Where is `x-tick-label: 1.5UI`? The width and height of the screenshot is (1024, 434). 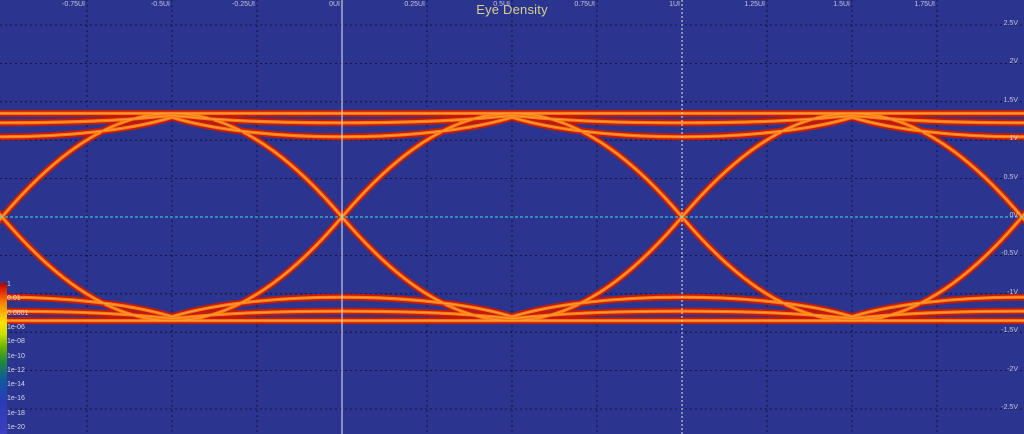 x-tick-label: 1.5UI is located at coordinates (841, 4).